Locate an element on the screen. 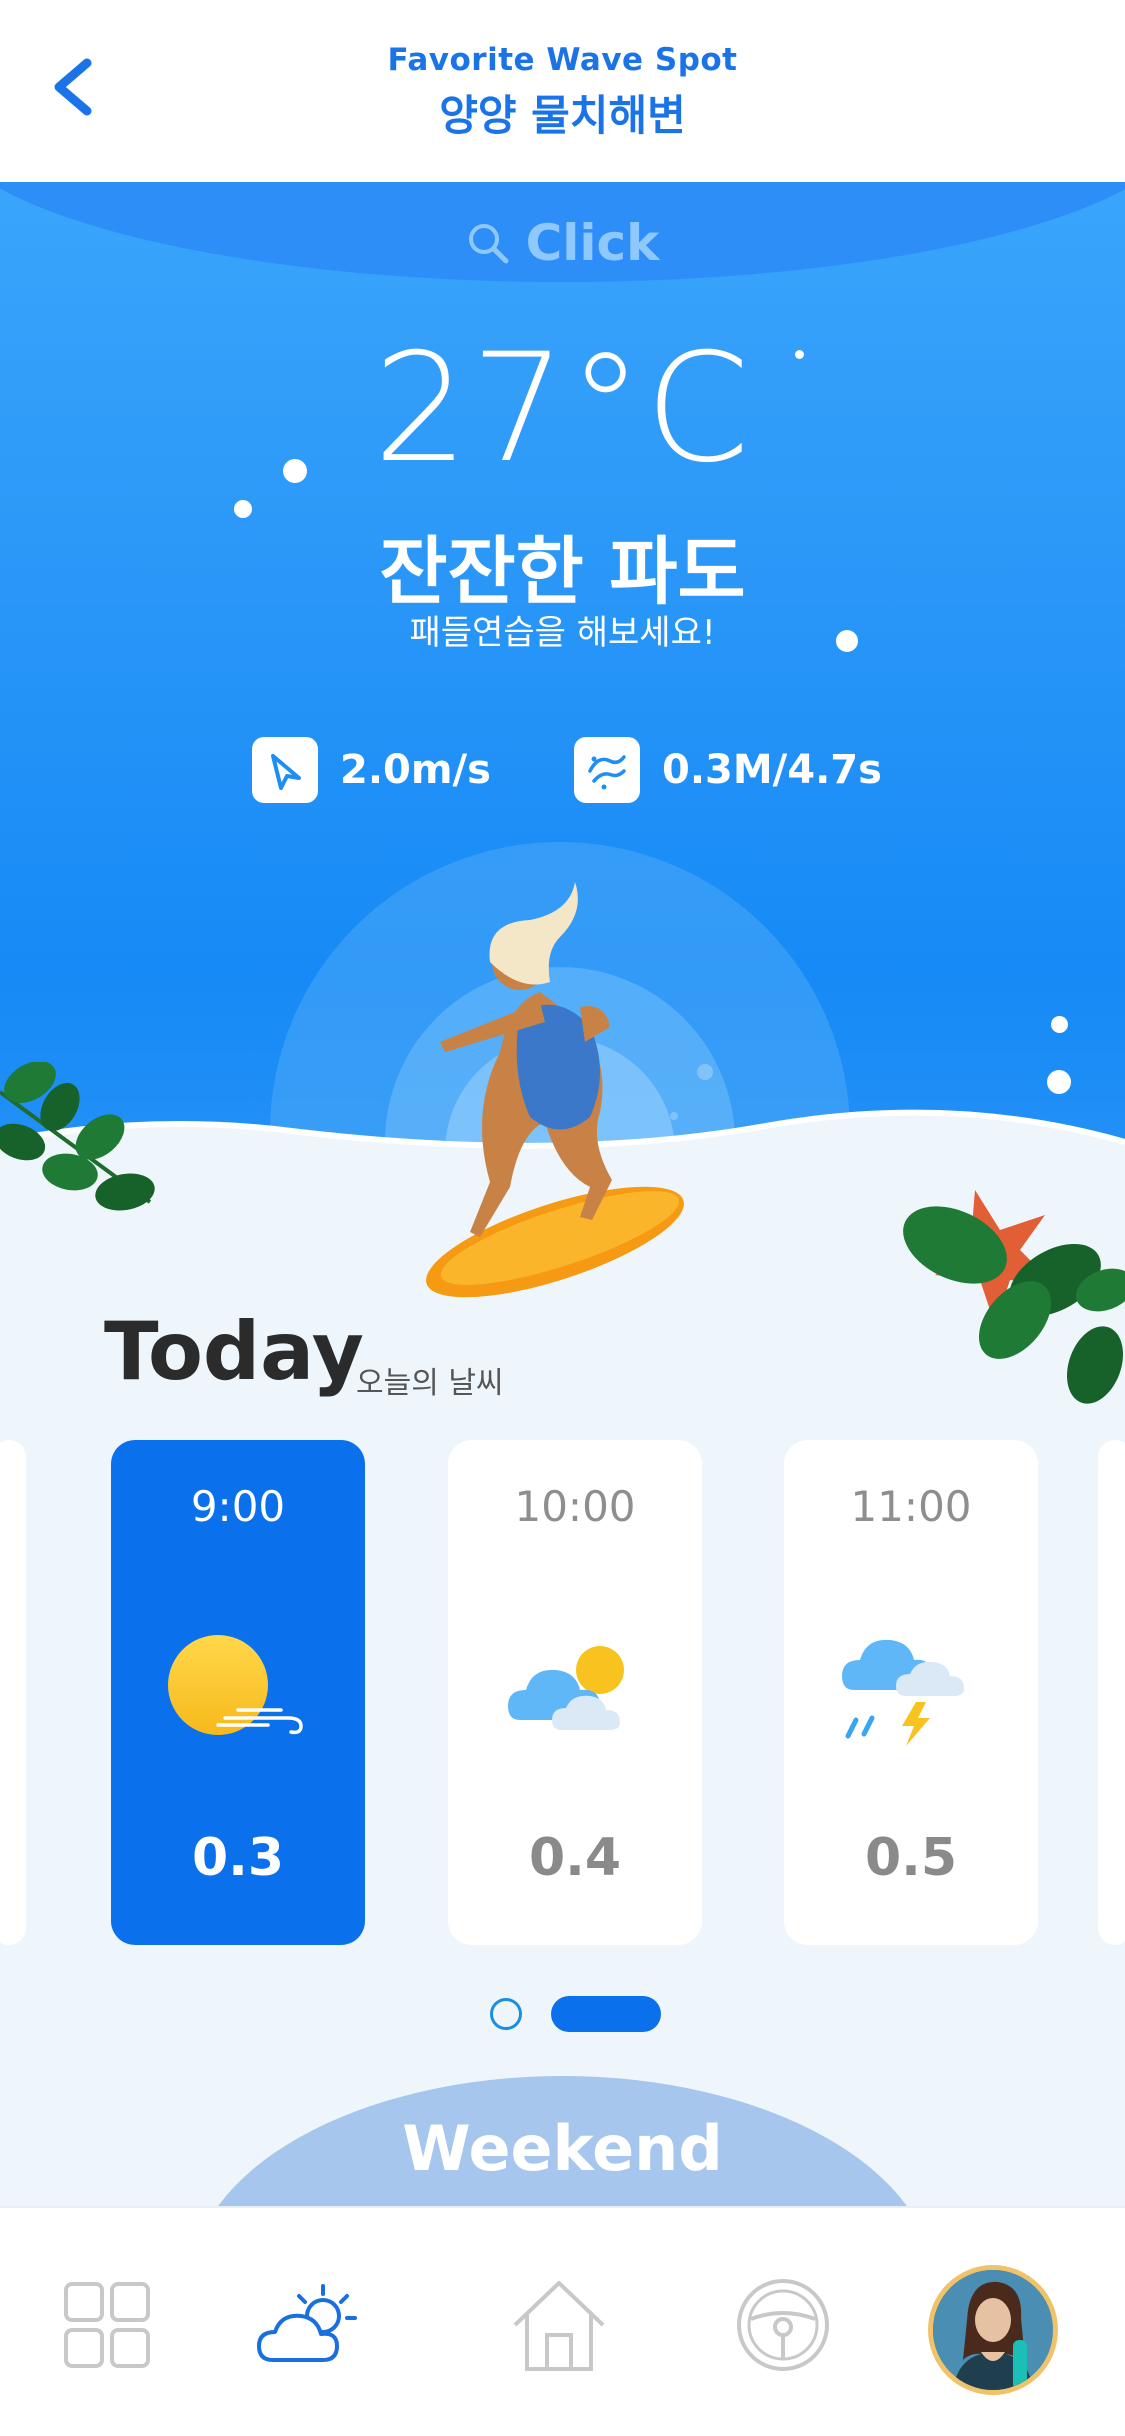  card-time: 10:00 is located at coordinates (575, 1506).